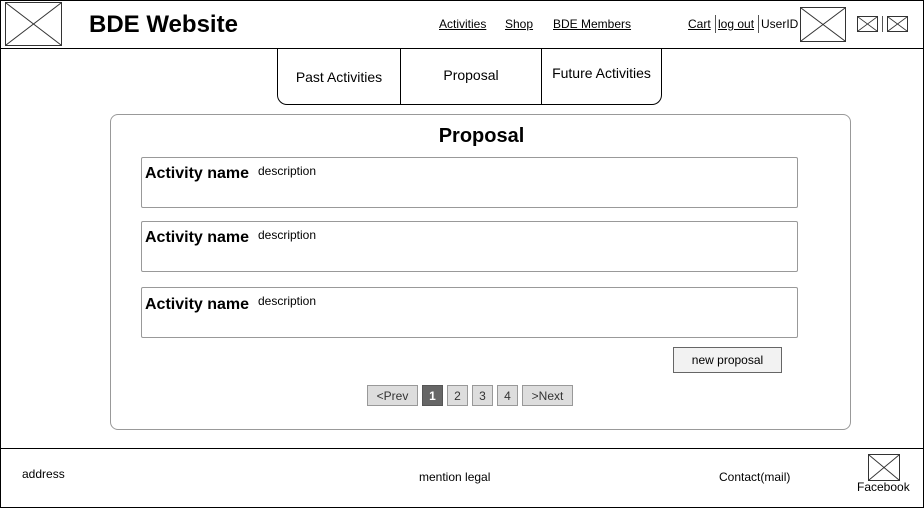 This screenshot has height=508, width=924. I want to click on panel-title: Proposal, so click(481, 136).